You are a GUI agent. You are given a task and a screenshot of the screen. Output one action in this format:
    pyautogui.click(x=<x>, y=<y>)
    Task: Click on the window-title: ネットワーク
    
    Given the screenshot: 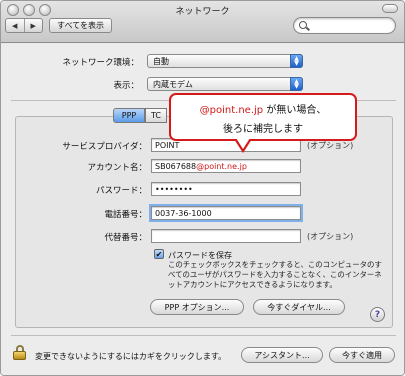 What is the action you would take?
    pyautogui.click(x=202, y=12)
    